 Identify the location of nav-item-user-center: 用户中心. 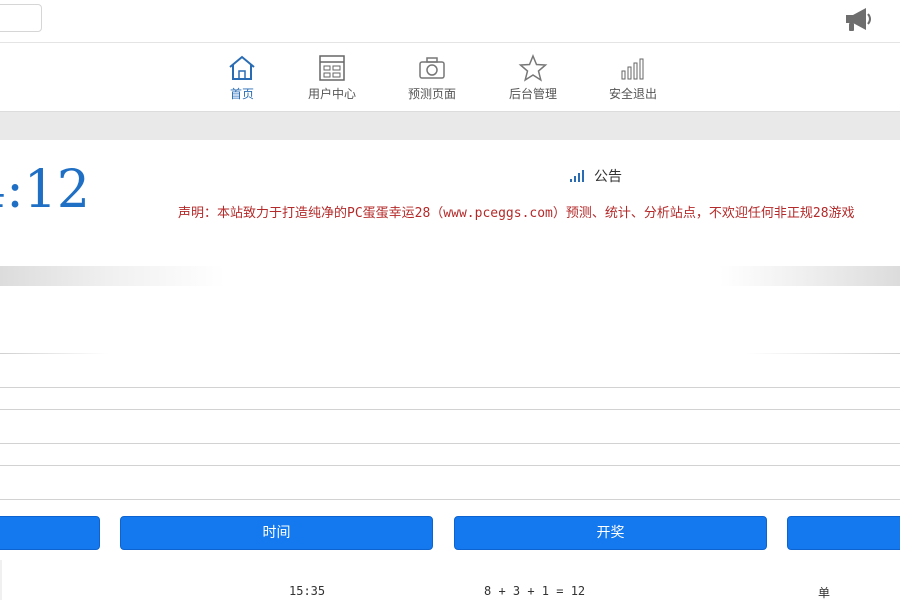
(332, 78).